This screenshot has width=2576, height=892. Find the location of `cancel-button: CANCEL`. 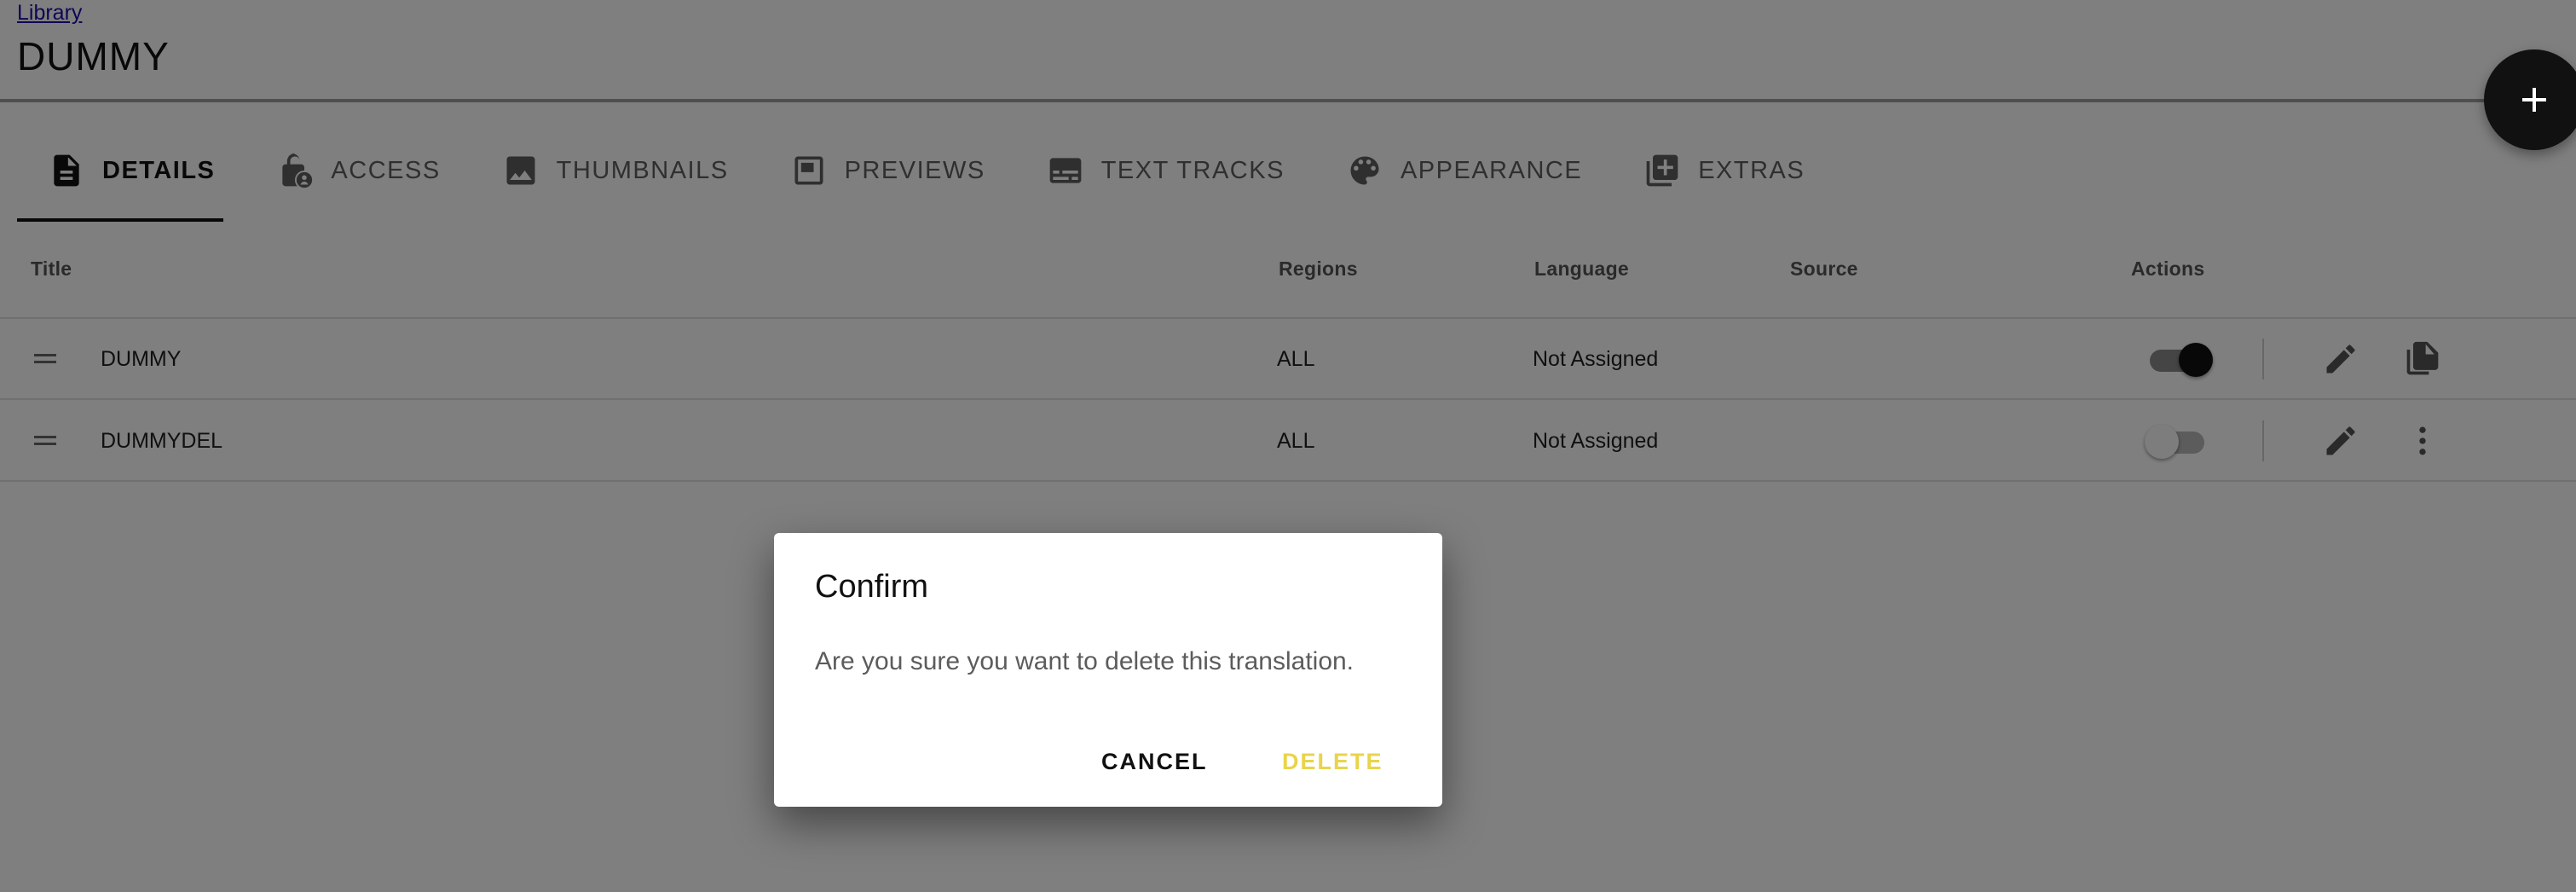

cancel-button: CANCEL is located at coordinates (1154, 761).